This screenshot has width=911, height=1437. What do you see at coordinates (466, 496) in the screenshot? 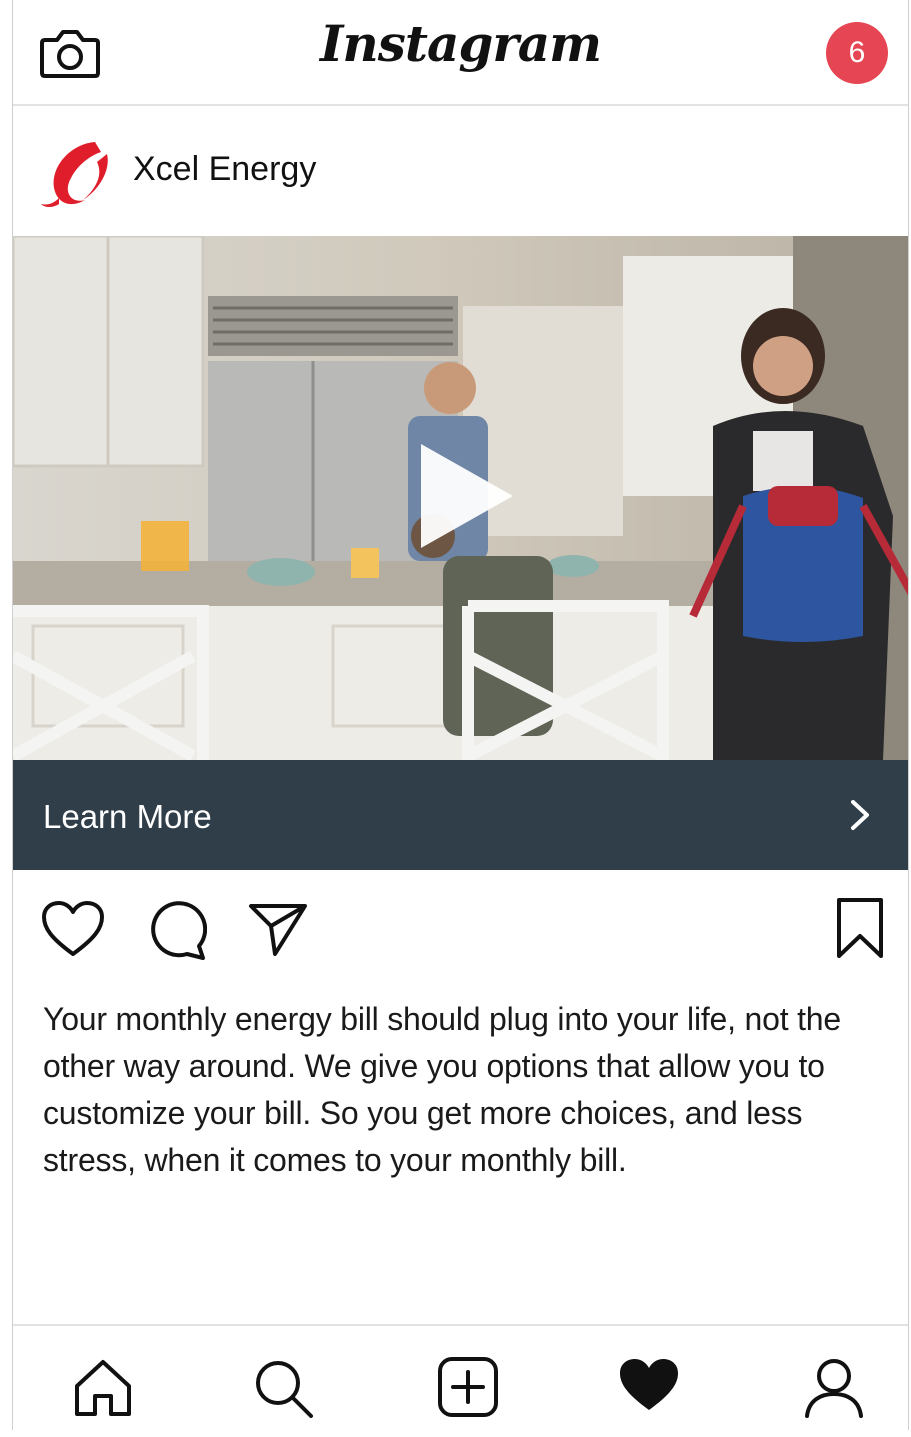
I see `play-icon` at bounding box center [466, 496].